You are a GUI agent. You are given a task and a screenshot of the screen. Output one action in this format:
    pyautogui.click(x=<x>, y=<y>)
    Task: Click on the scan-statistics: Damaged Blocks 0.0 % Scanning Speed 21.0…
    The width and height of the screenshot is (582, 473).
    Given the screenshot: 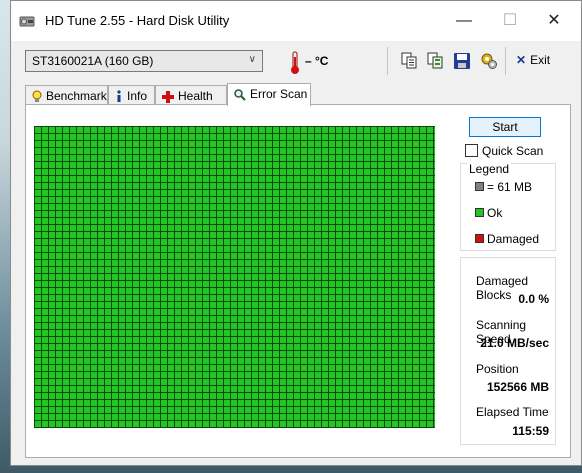 What is the action you would take?
    pyautogui.click(x=508, y=351)
    